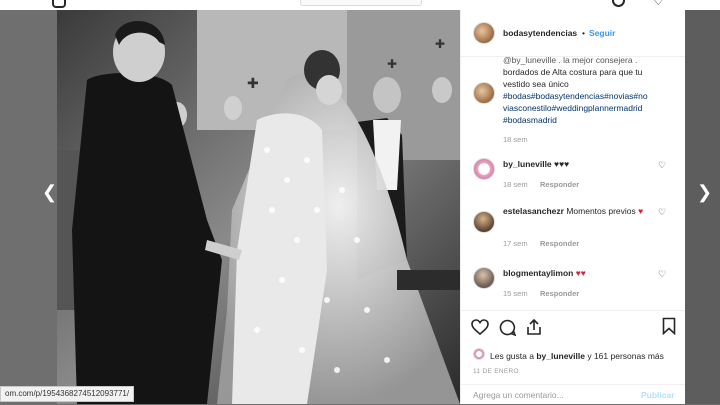  I want to click on comment-emoji: ♥, so click(641, 211).